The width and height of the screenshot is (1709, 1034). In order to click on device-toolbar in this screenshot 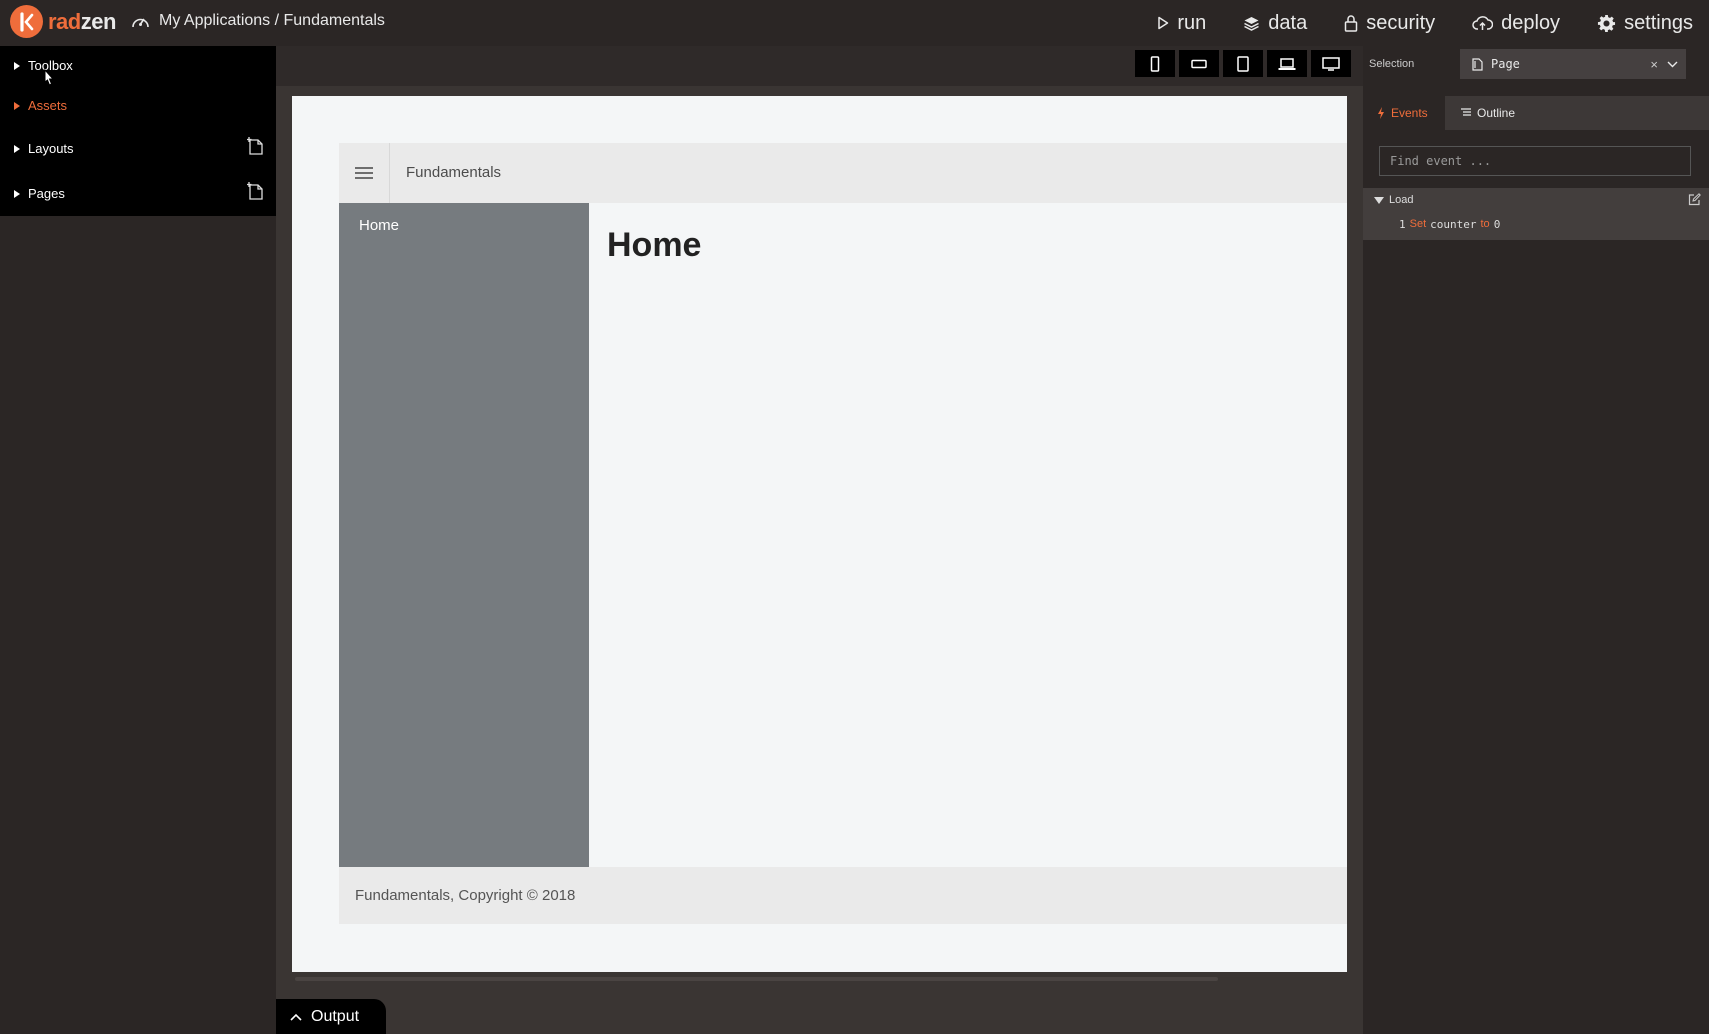, I will do `click(819, 66)`.